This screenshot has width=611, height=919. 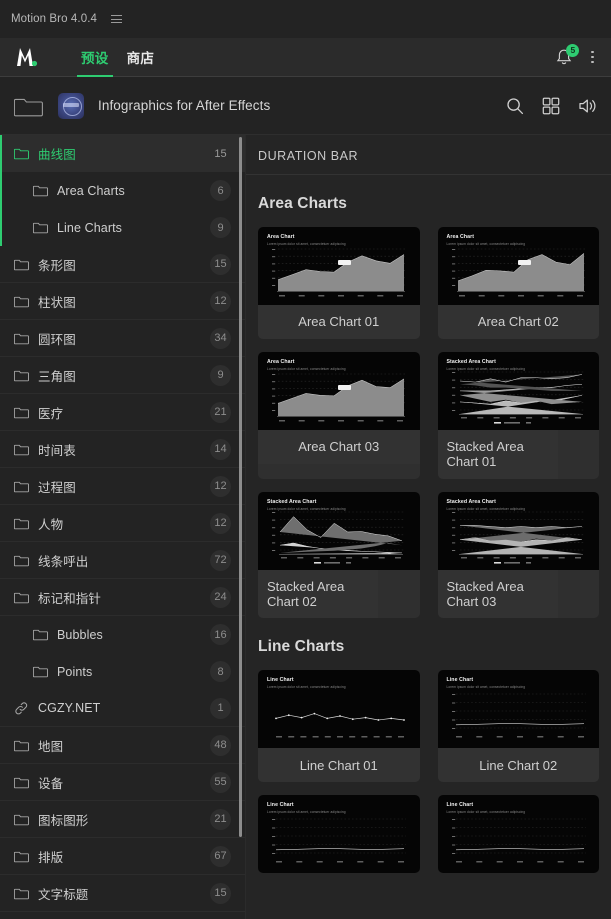 What do you see at coordinates (305, 19) in the screenshot?
I see `title-bar: Motion Bro 4.0.4` at bounding box center [305, 19].